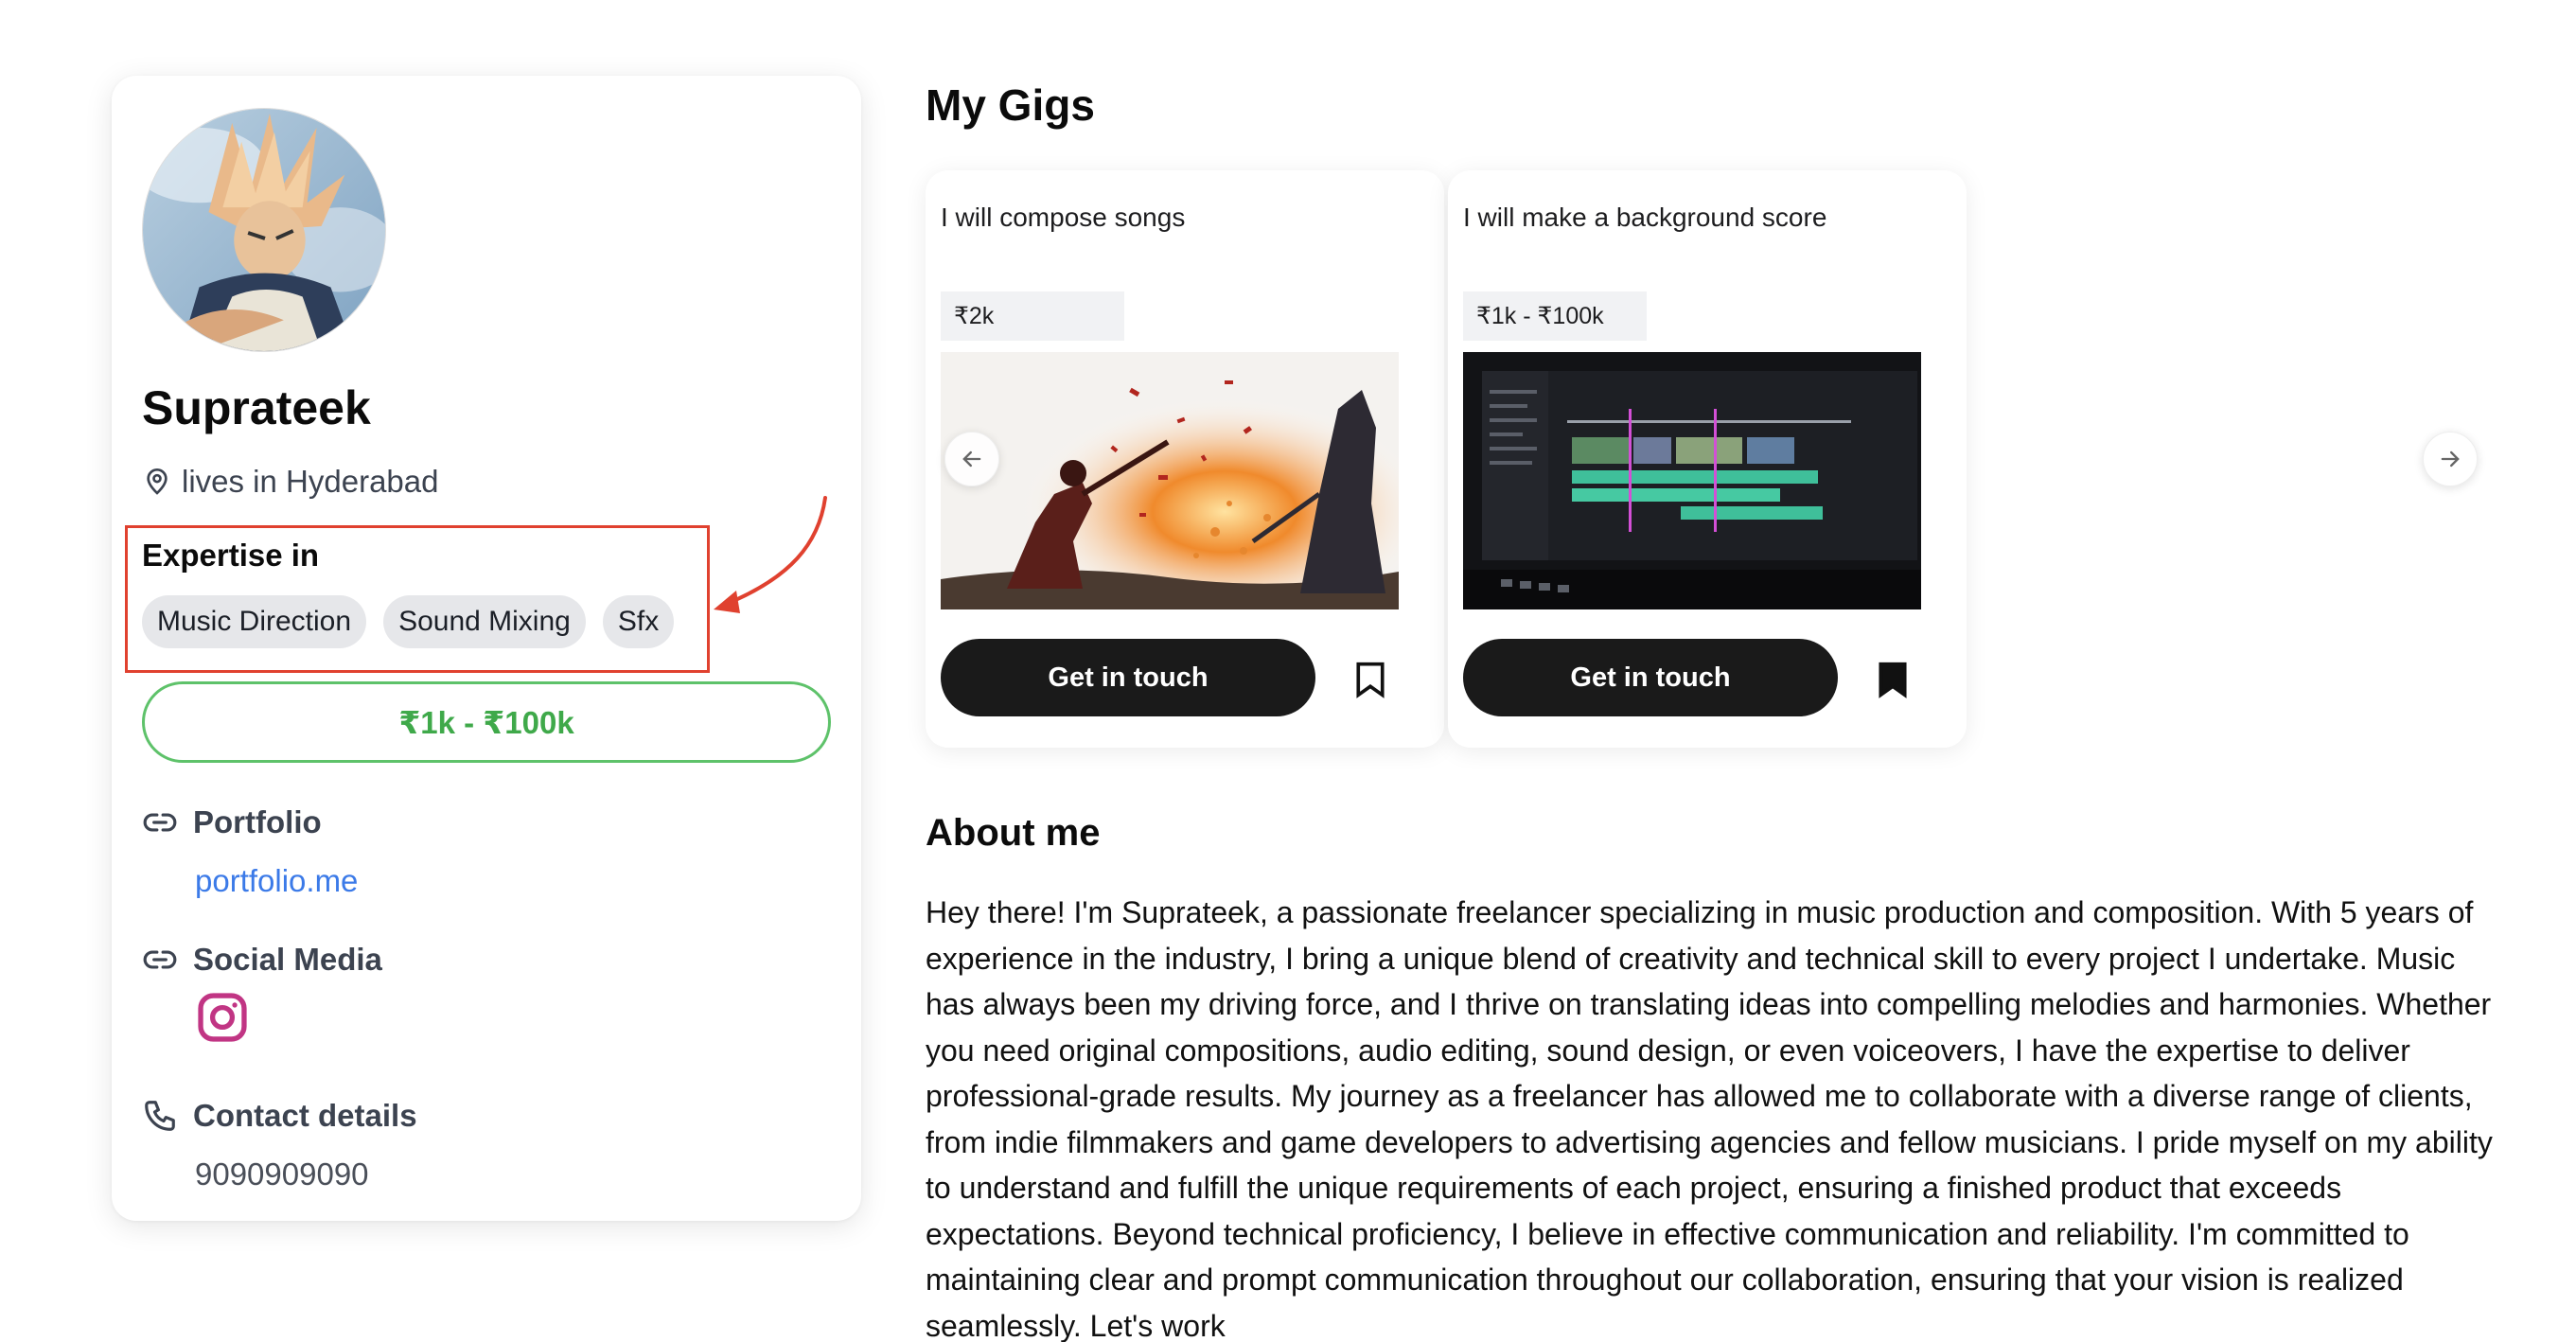  I want to click on phone-icon, so click(160, 1116).